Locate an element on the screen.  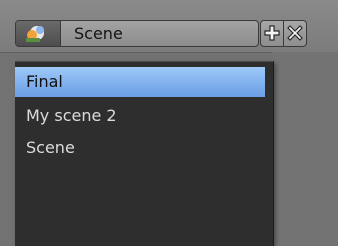
menu-item-label: Final is located at coordinates (44, 81).